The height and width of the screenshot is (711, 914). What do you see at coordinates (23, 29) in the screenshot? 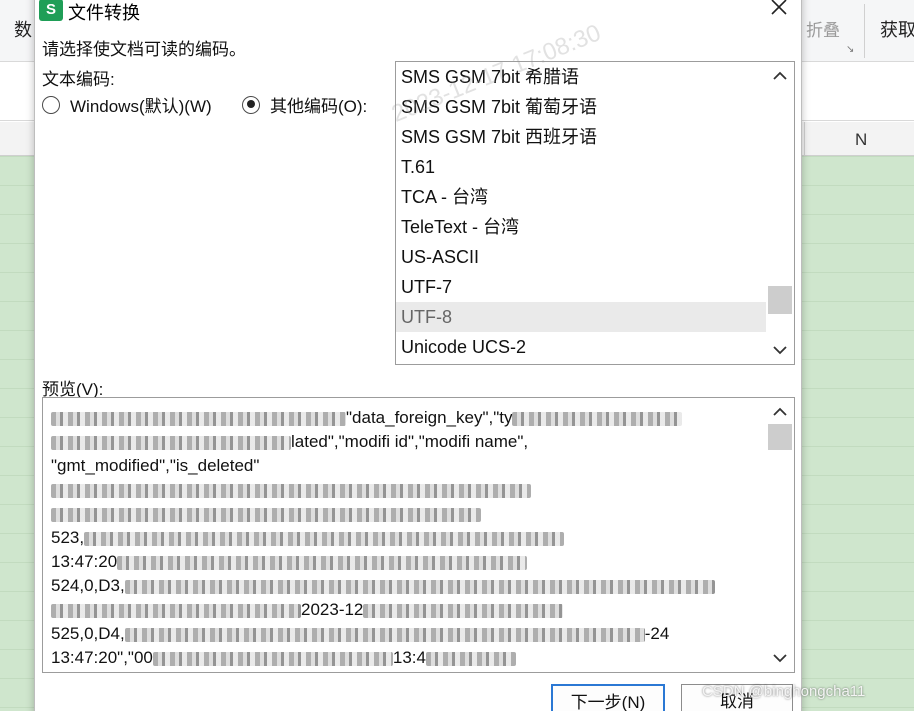
I see `ribbon-tab-data: 数` at bounding box center [23, 29].